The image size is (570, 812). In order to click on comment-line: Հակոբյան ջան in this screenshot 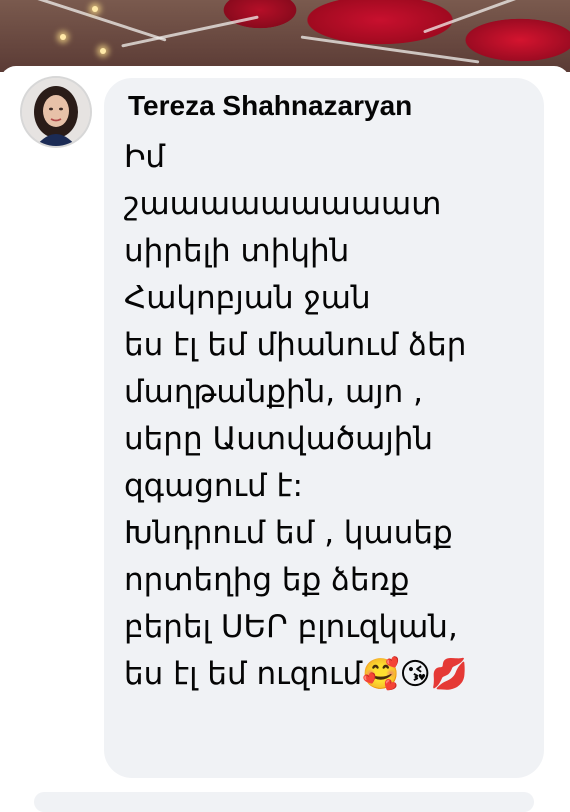, I will do `click(247, 298)`.